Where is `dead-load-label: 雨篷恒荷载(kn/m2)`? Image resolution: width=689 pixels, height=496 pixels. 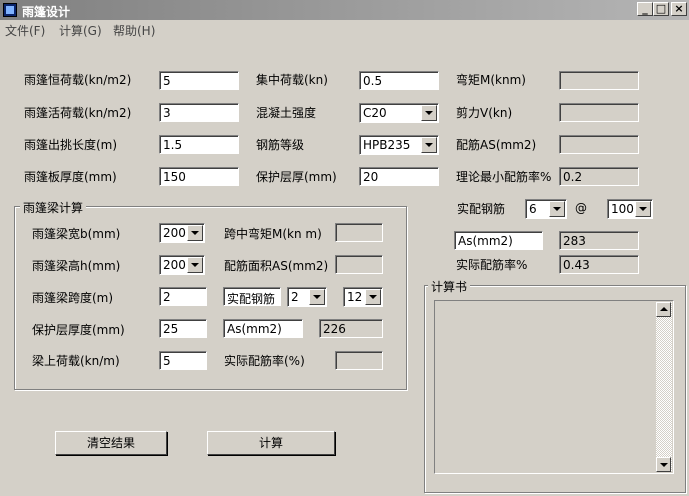
dead-load-label: 雨篷恒荷载(kn/m2) is located at coordinates (78, 80).